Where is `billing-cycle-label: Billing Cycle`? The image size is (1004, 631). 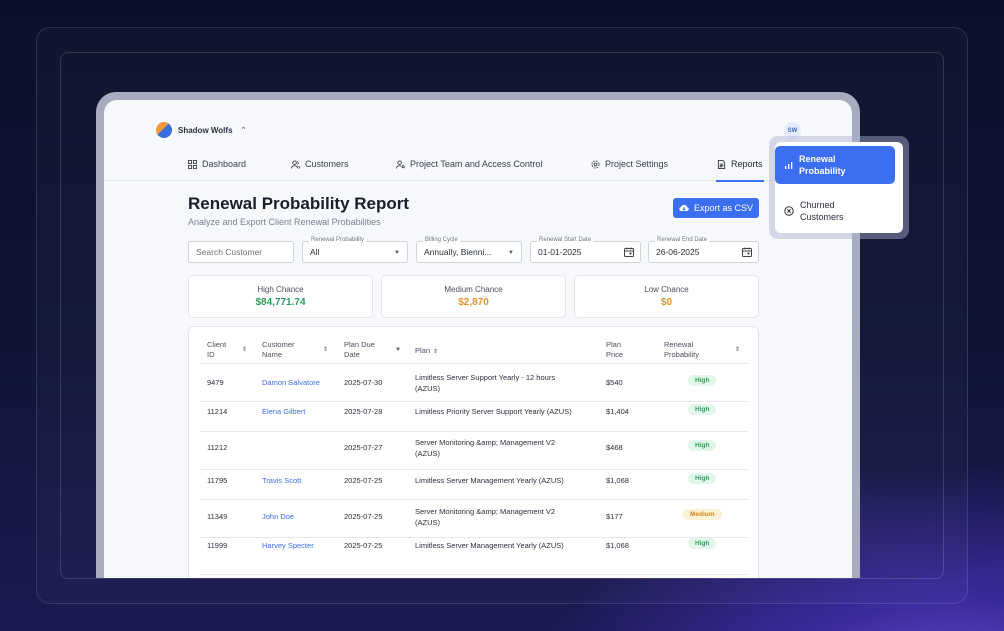 billing-cycle-label: Billing Cycle is located at coordinates (441, 240).